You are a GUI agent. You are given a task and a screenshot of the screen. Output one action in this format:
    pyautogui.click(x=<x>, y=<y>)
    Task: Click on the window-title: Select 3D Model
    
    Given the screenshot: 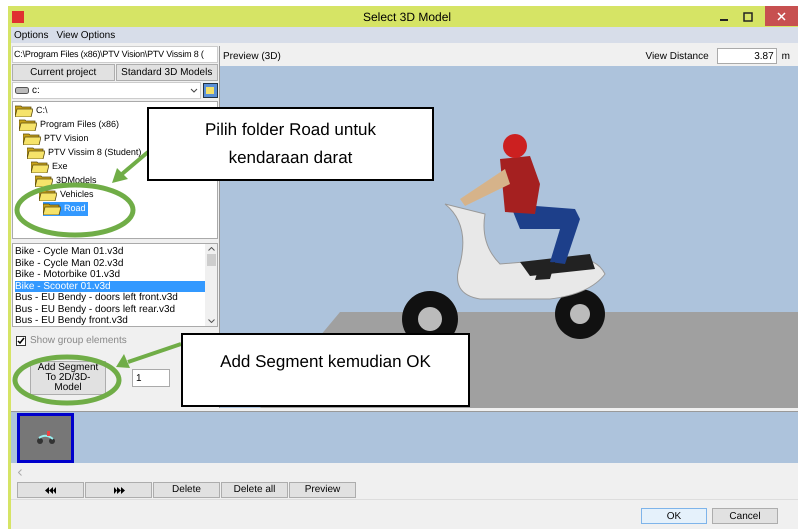 What is the action you would take?
    pyautogui.click(x=407, y=17)
    